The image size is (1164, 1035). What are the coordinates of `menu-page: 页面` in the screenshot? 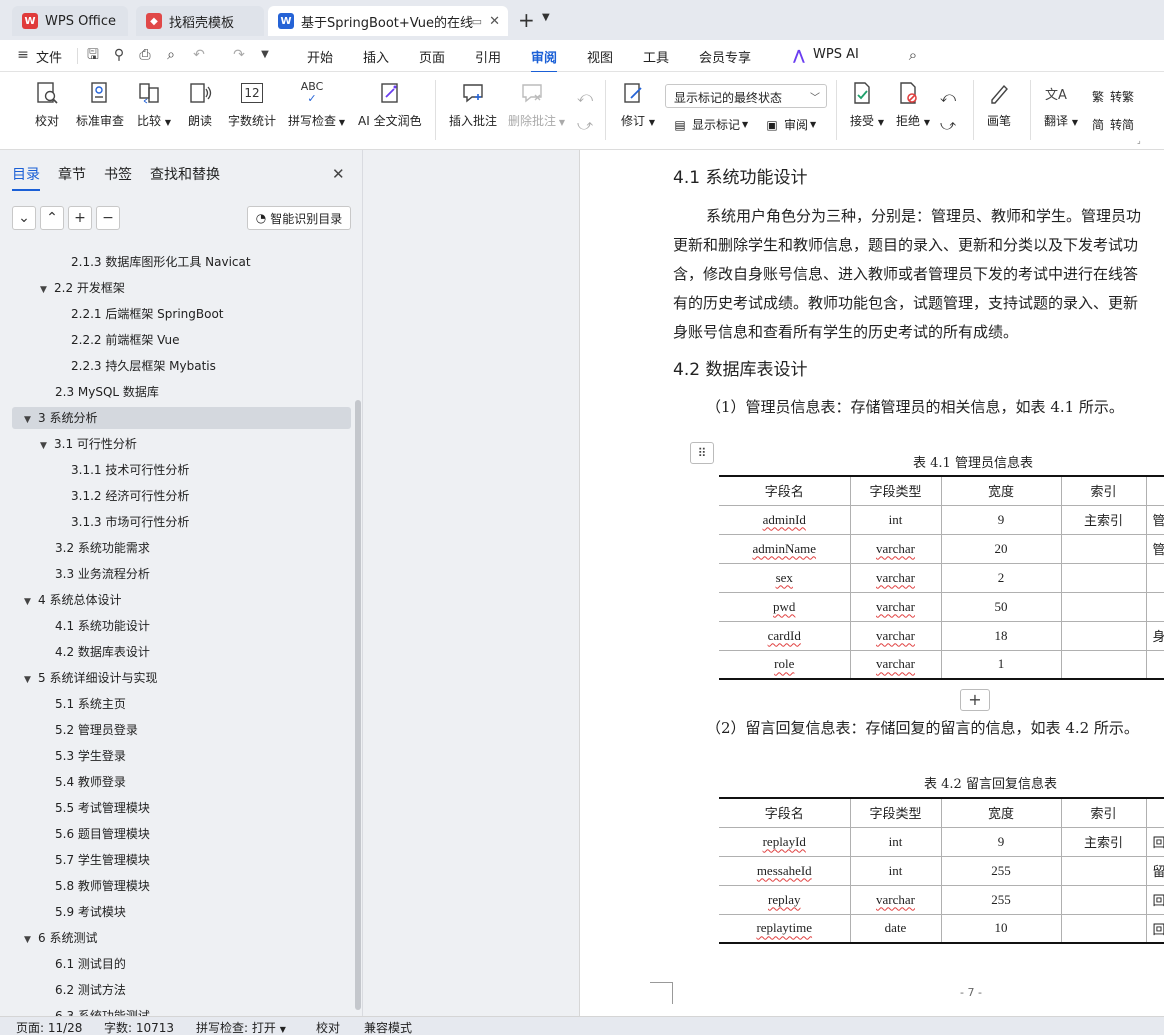 It's located at (432, 56).